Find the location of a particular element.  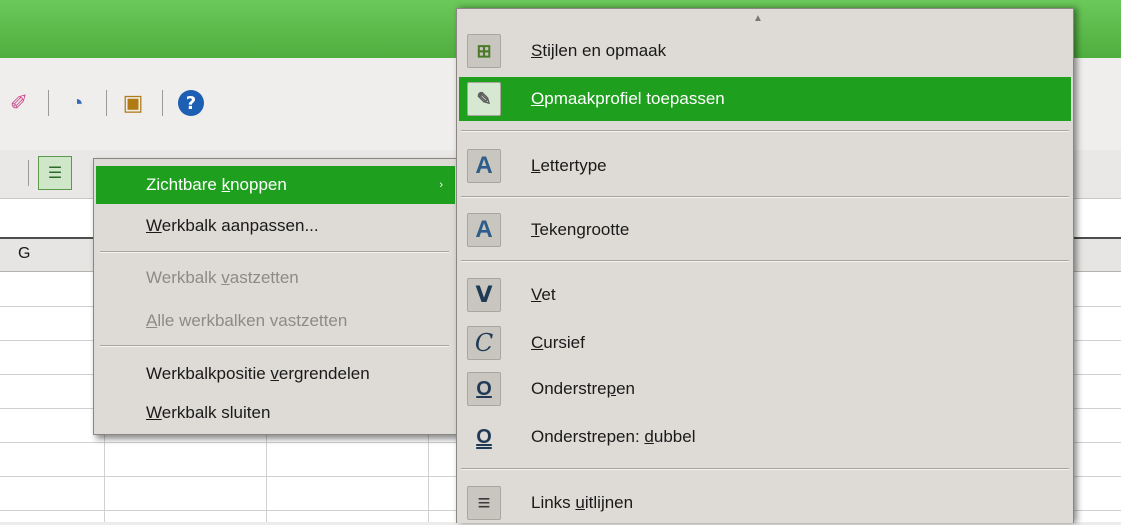

font-size-icon: A is located at coordinates (484, 230).